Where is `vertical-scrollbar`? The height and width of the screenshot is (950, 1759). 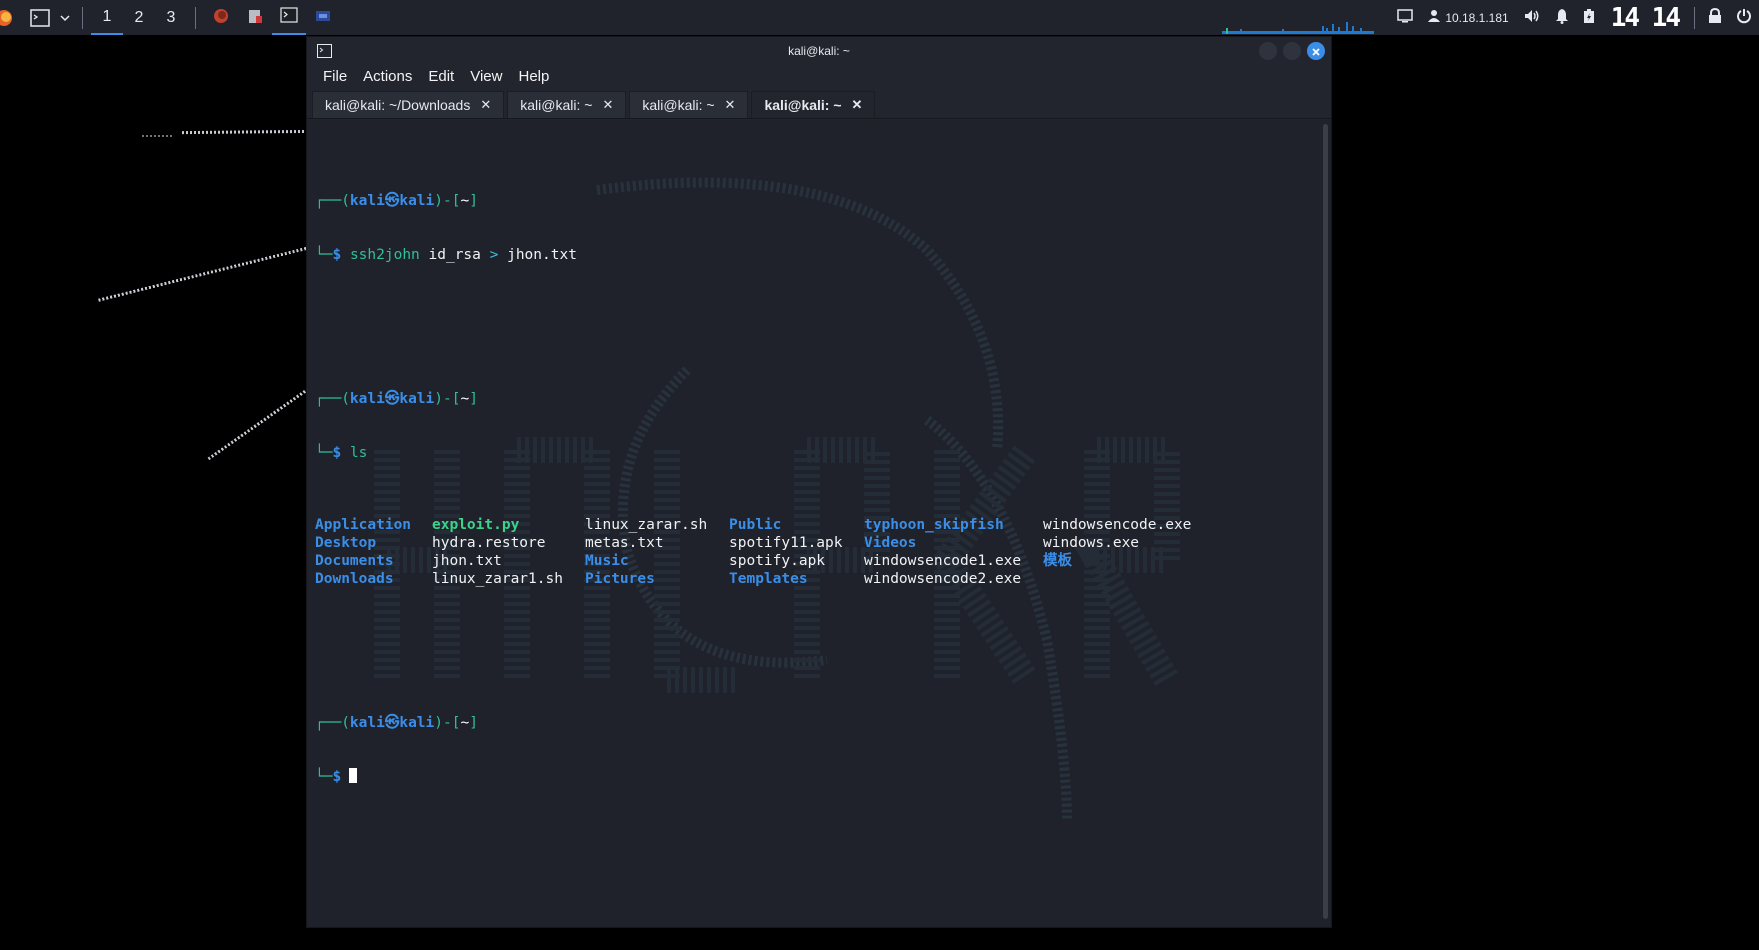 vertical-scrollbar is located at coordinates (1325, 521).